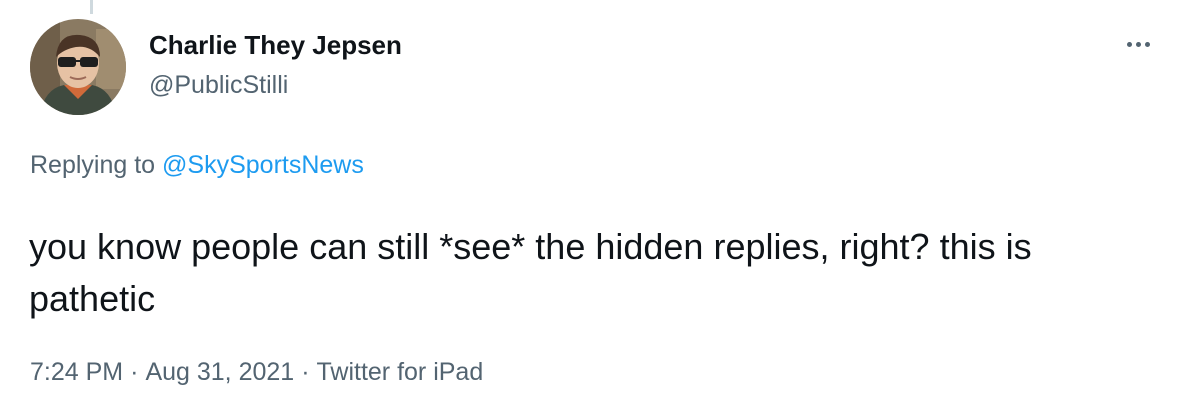  I want to click on replying-to-line: Replying to @SkySportsNews, so click(197, 165).